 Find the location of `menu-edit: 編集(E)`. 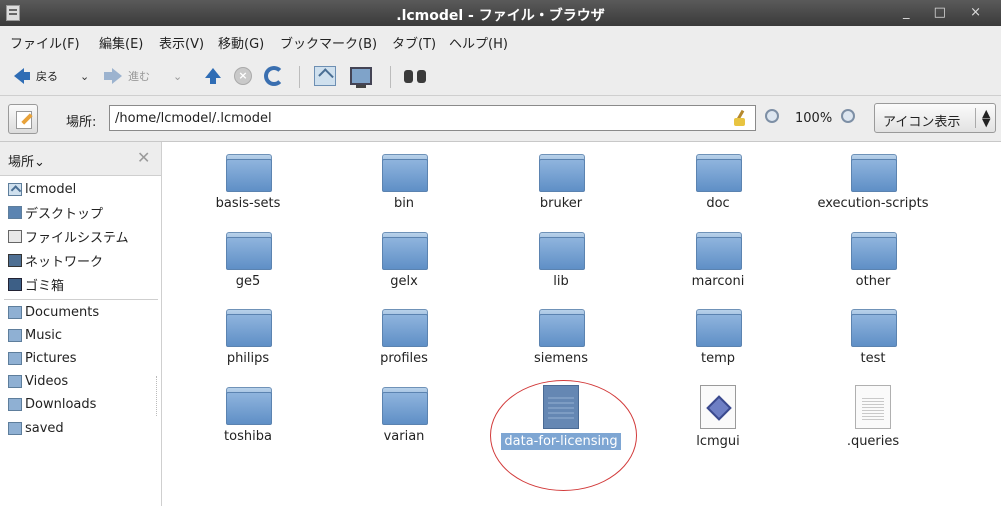

menu-edit: 編集(E) is located at coordinates (121, 42).